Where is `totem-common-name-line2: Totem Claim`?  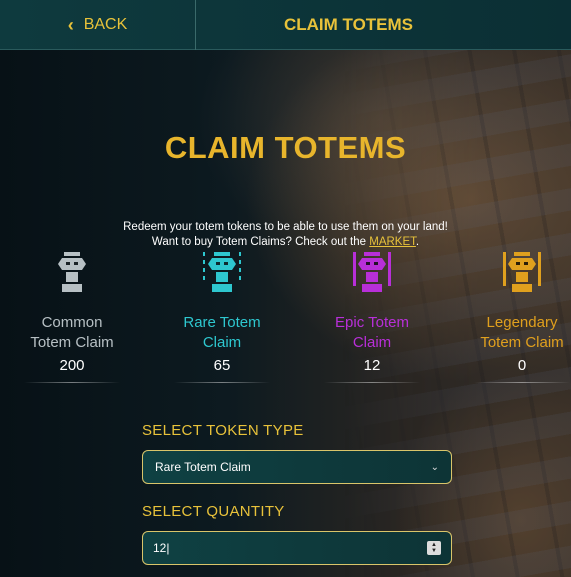
totem-common-name-line2: Totem Claim is located at coordinates (72, 342).